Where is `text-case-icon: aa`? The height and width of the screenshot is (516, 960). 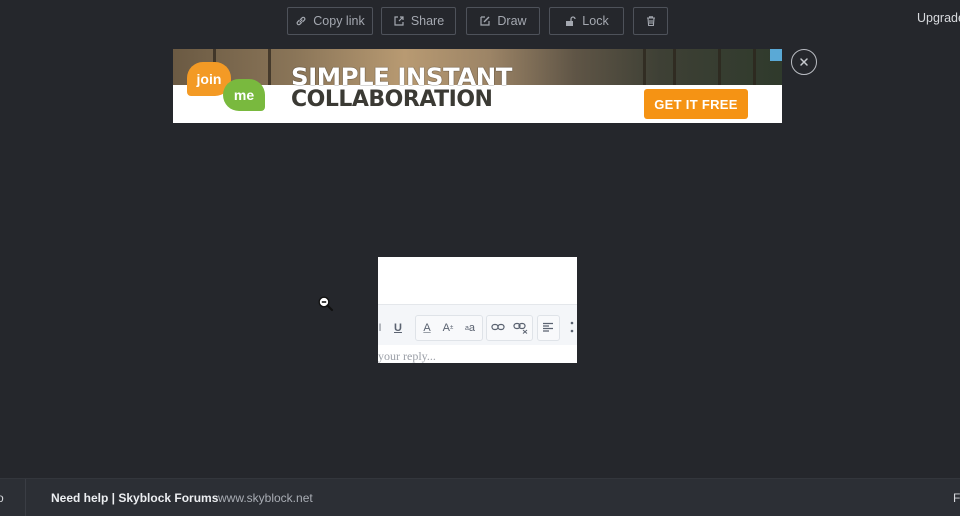
text-case-icon: aa is located at coordinates (470, 328).